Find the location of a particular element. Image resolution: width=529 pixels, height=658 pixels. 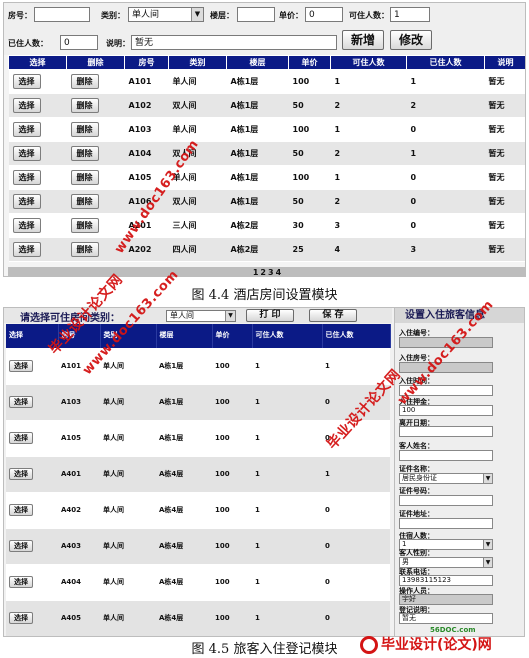

room-type-select: 单人间 ▼ is located at coordinates (201, 316).